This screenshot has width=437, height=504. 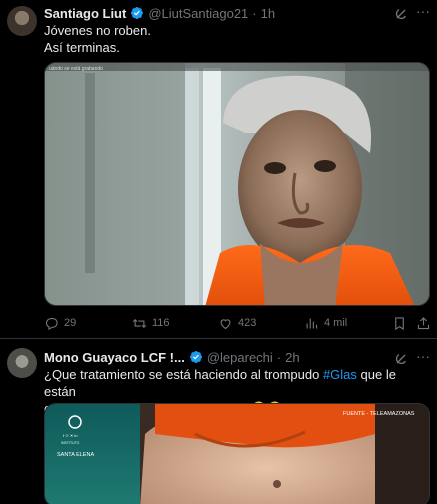 What do you see at coordinates (70, 323) in the screenshot?
I see `reply-count: 29` at bounding box center [70, 323].